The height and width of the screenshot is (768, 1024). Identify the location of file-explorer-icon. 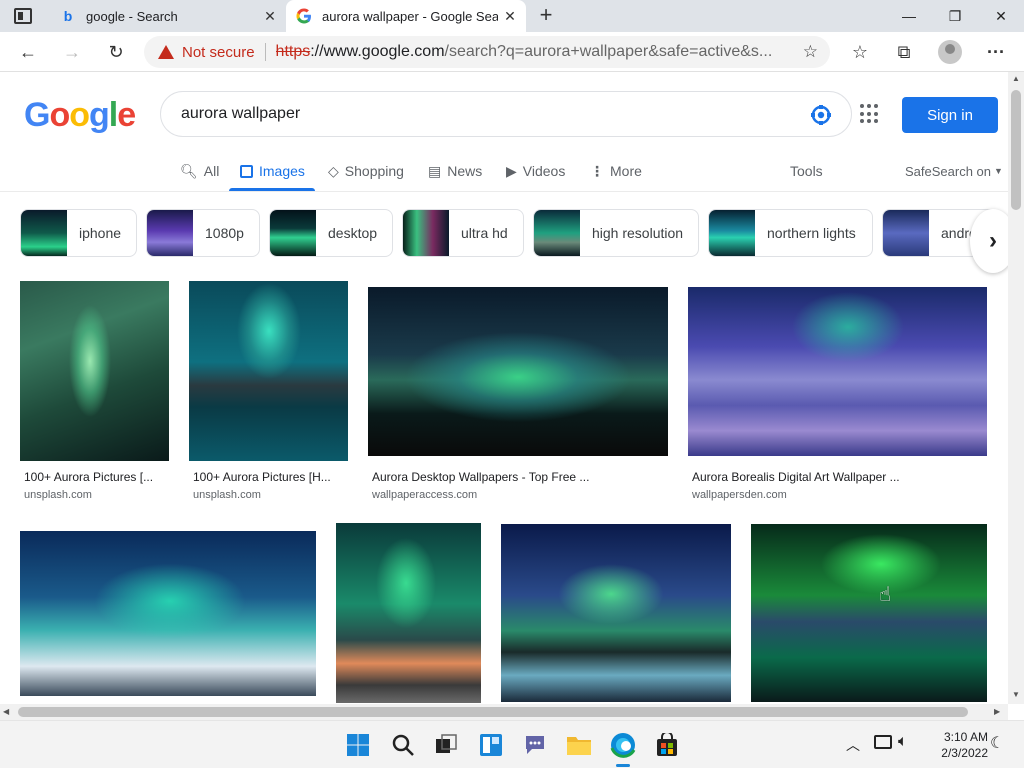
(579, 745).